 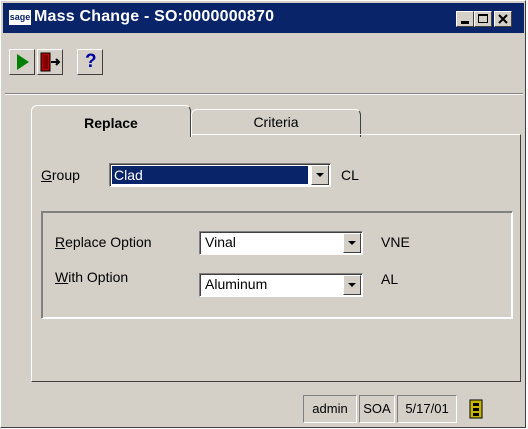 What do you see at coordinates (476, 409) in the screenshot?
I see `module-icon` at bounding box center [476, 409].